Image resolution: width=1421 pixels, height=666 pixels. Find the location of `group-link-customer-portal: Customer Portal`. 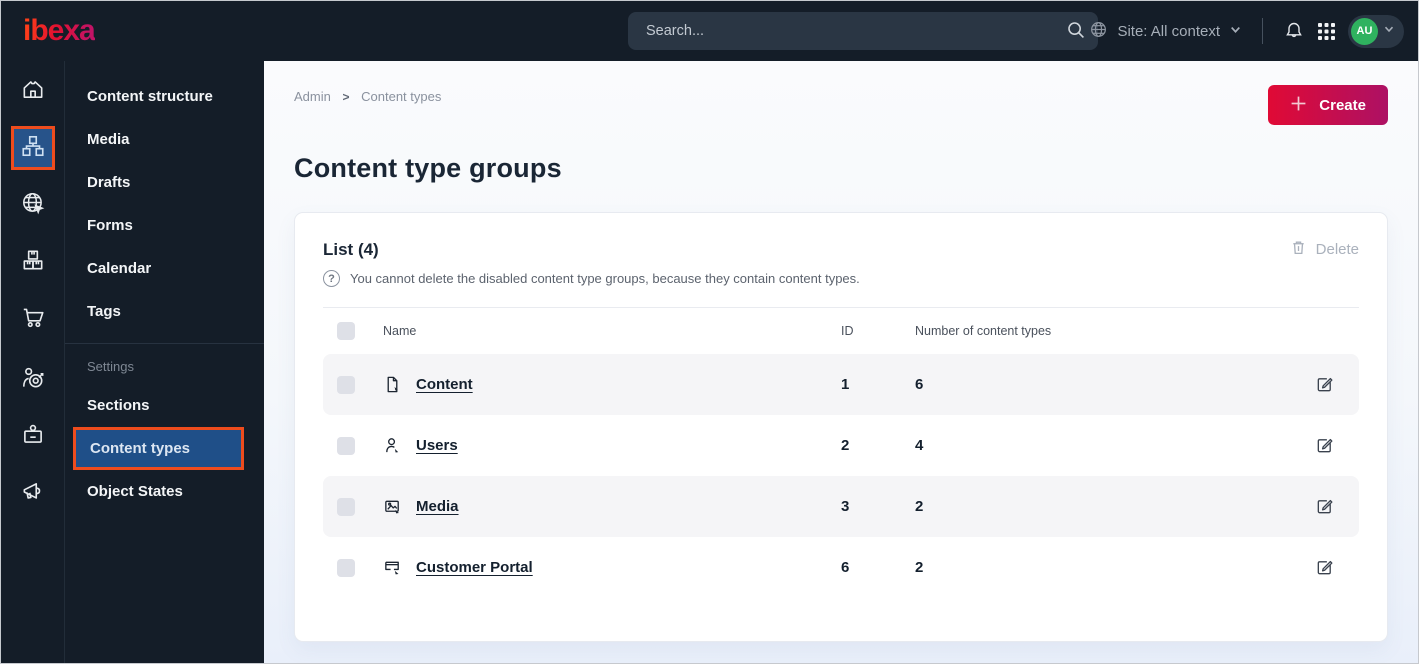

group-link-customer-portal: Customer Portal is located at coordinates (474, 567).